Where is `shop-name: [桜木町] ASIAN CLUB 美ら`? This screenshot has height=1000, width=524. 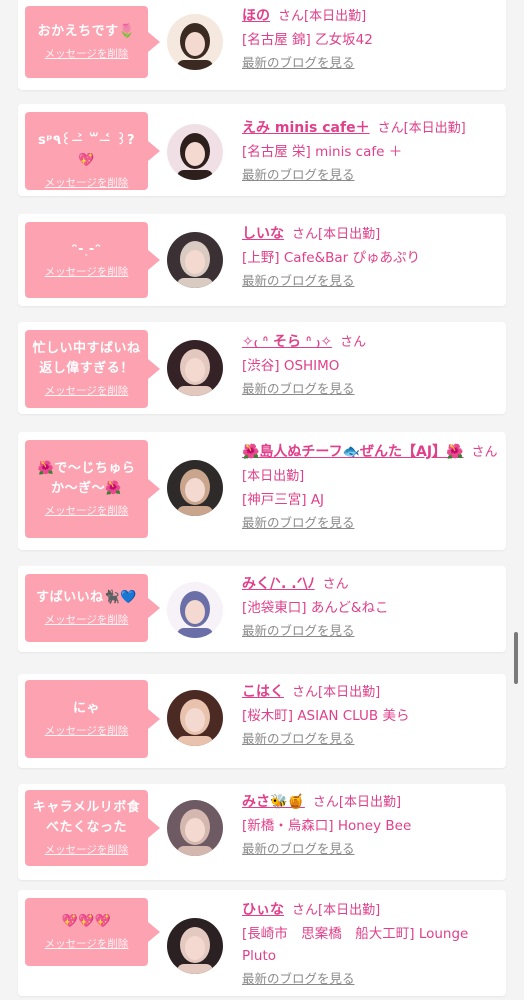 shop-name: [桜木町] ASIAN CLUB 美ら is located at coordinates (326, 716).